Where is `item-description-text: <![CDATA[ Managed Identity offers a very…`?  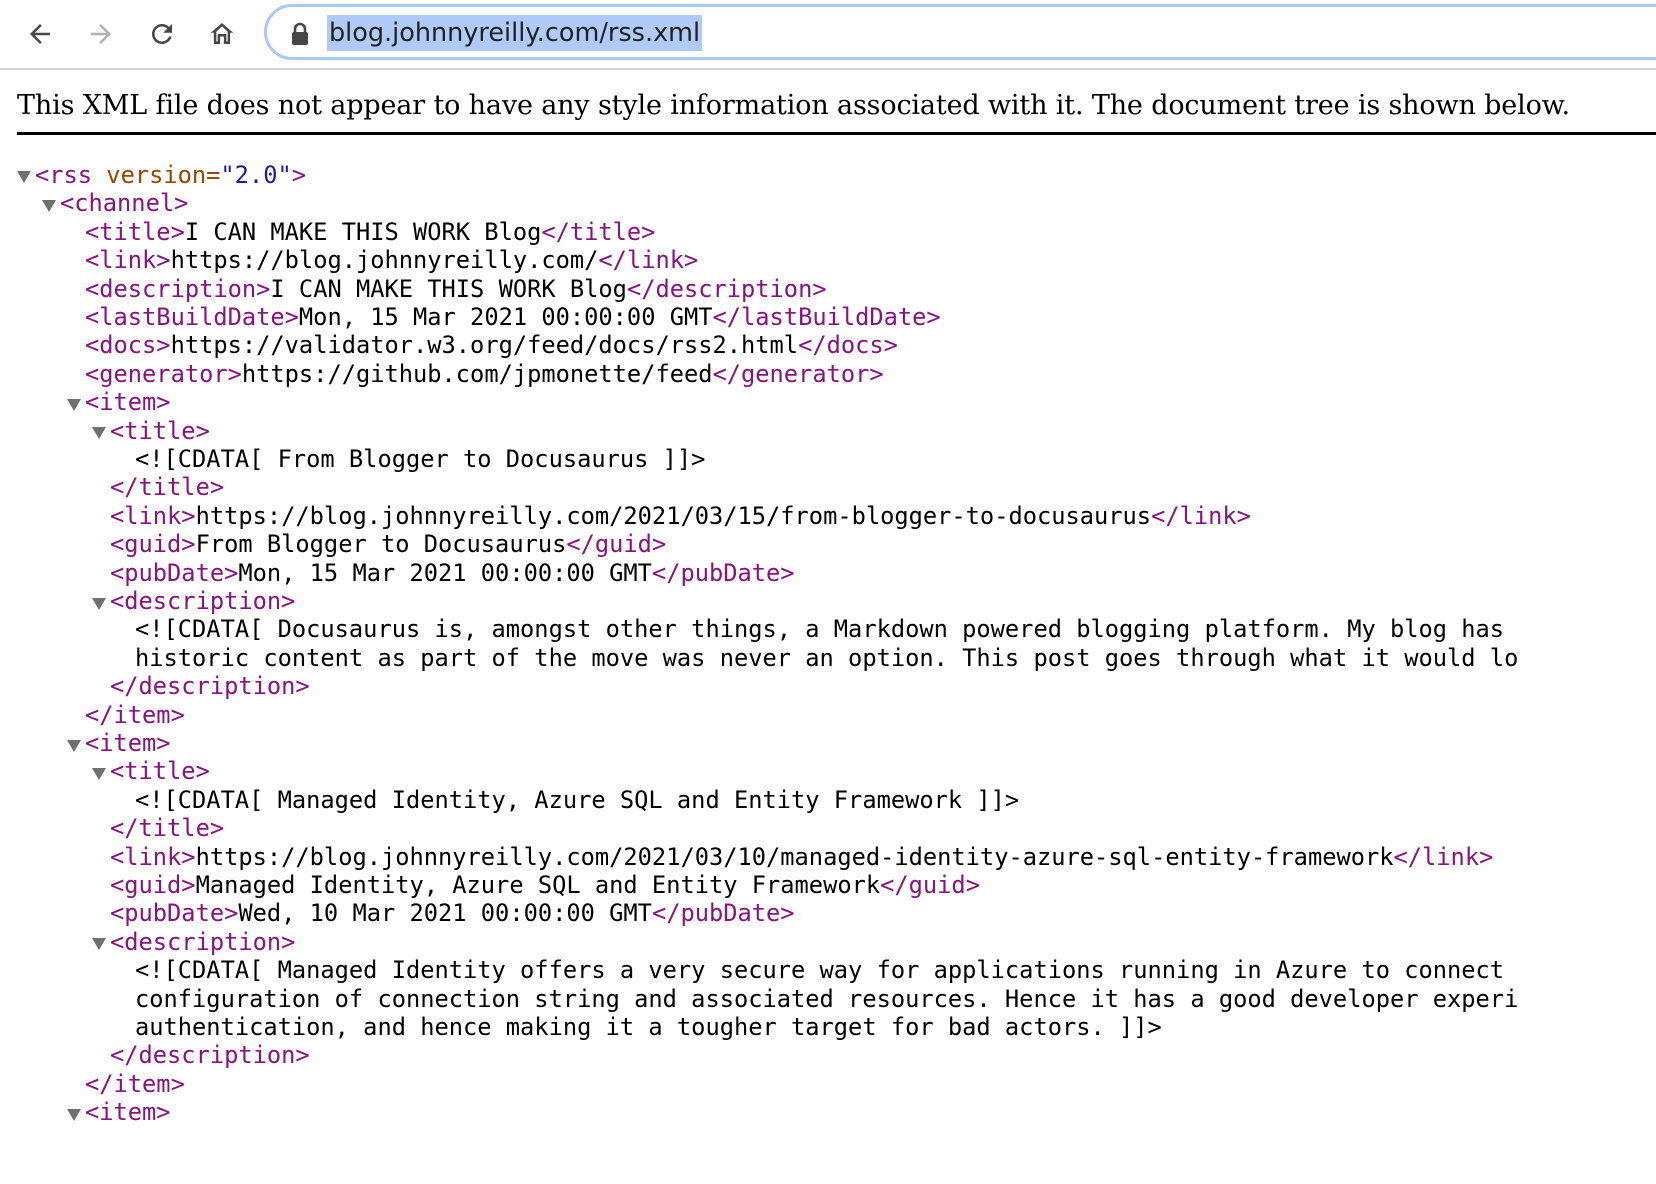 item-description-text: <![CDATA[ Managed Identity offers a very… is located at coordinates (820, 970).